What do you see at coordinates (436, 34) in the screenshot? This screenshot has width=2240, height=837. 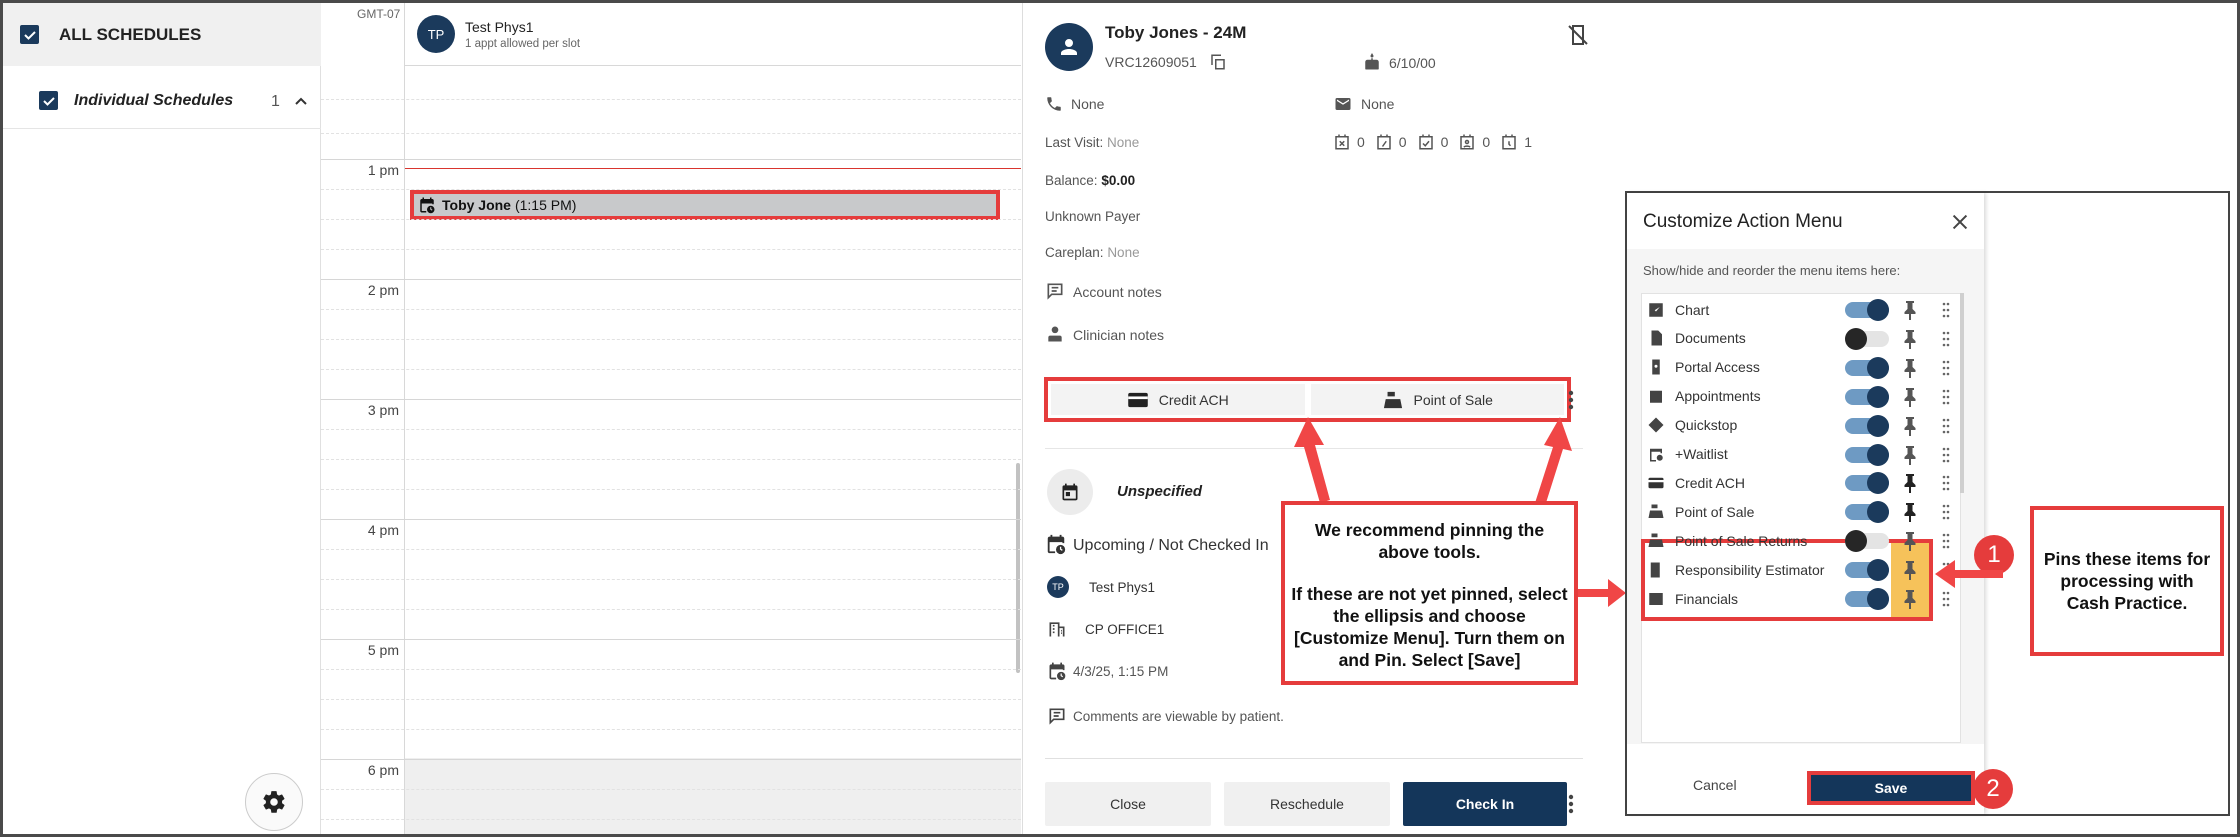 I see `provider-avatar: TP` at bounding box center [436, 34].